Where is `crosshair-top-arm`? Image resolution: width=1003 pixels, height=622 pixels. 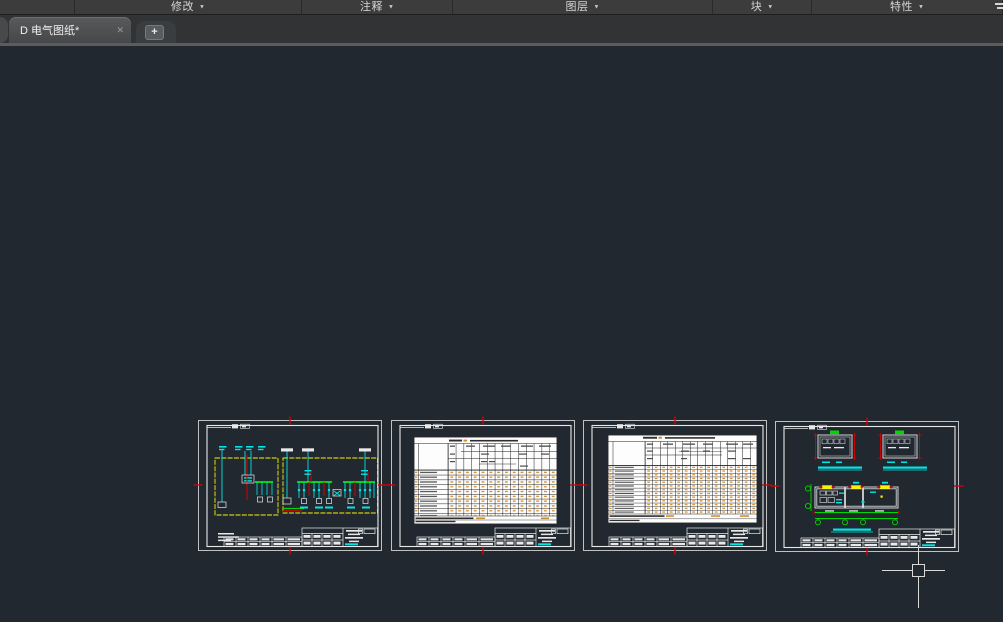 crosshair-top-arm is located at coordinates (918, 554).